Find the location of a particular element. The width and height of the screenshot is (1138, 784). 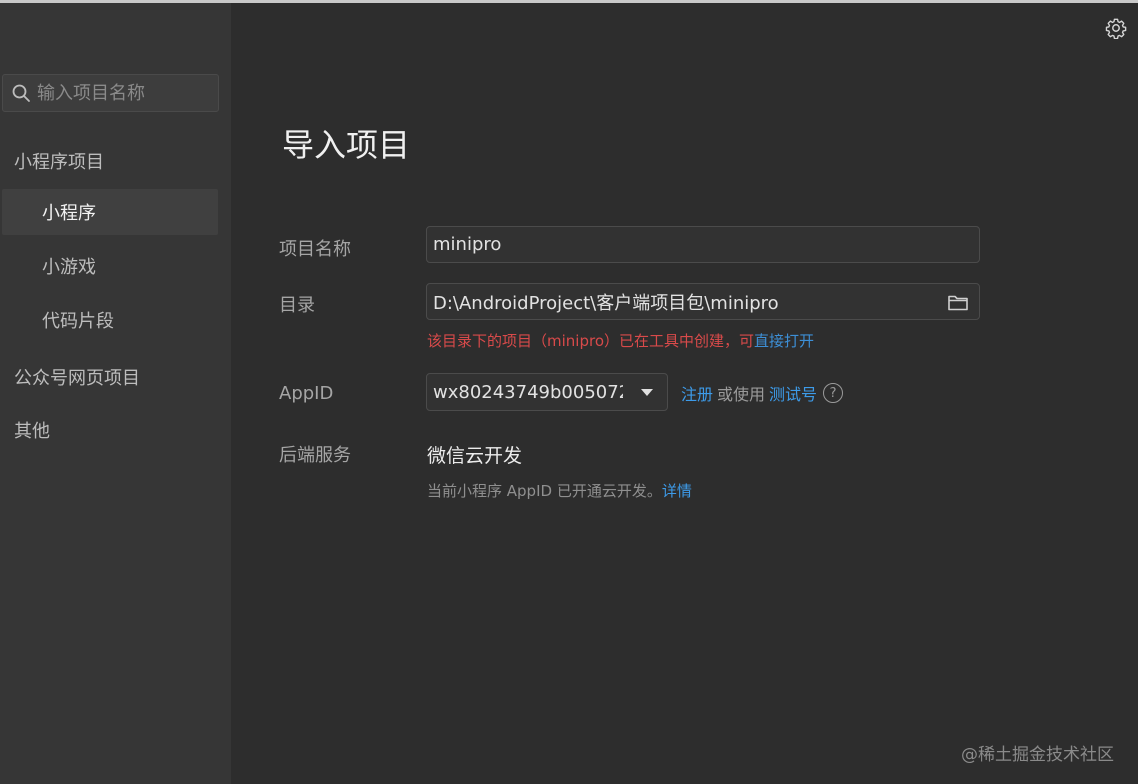

sidebar-group-other: 其他 is located at coordinates (32, 430).